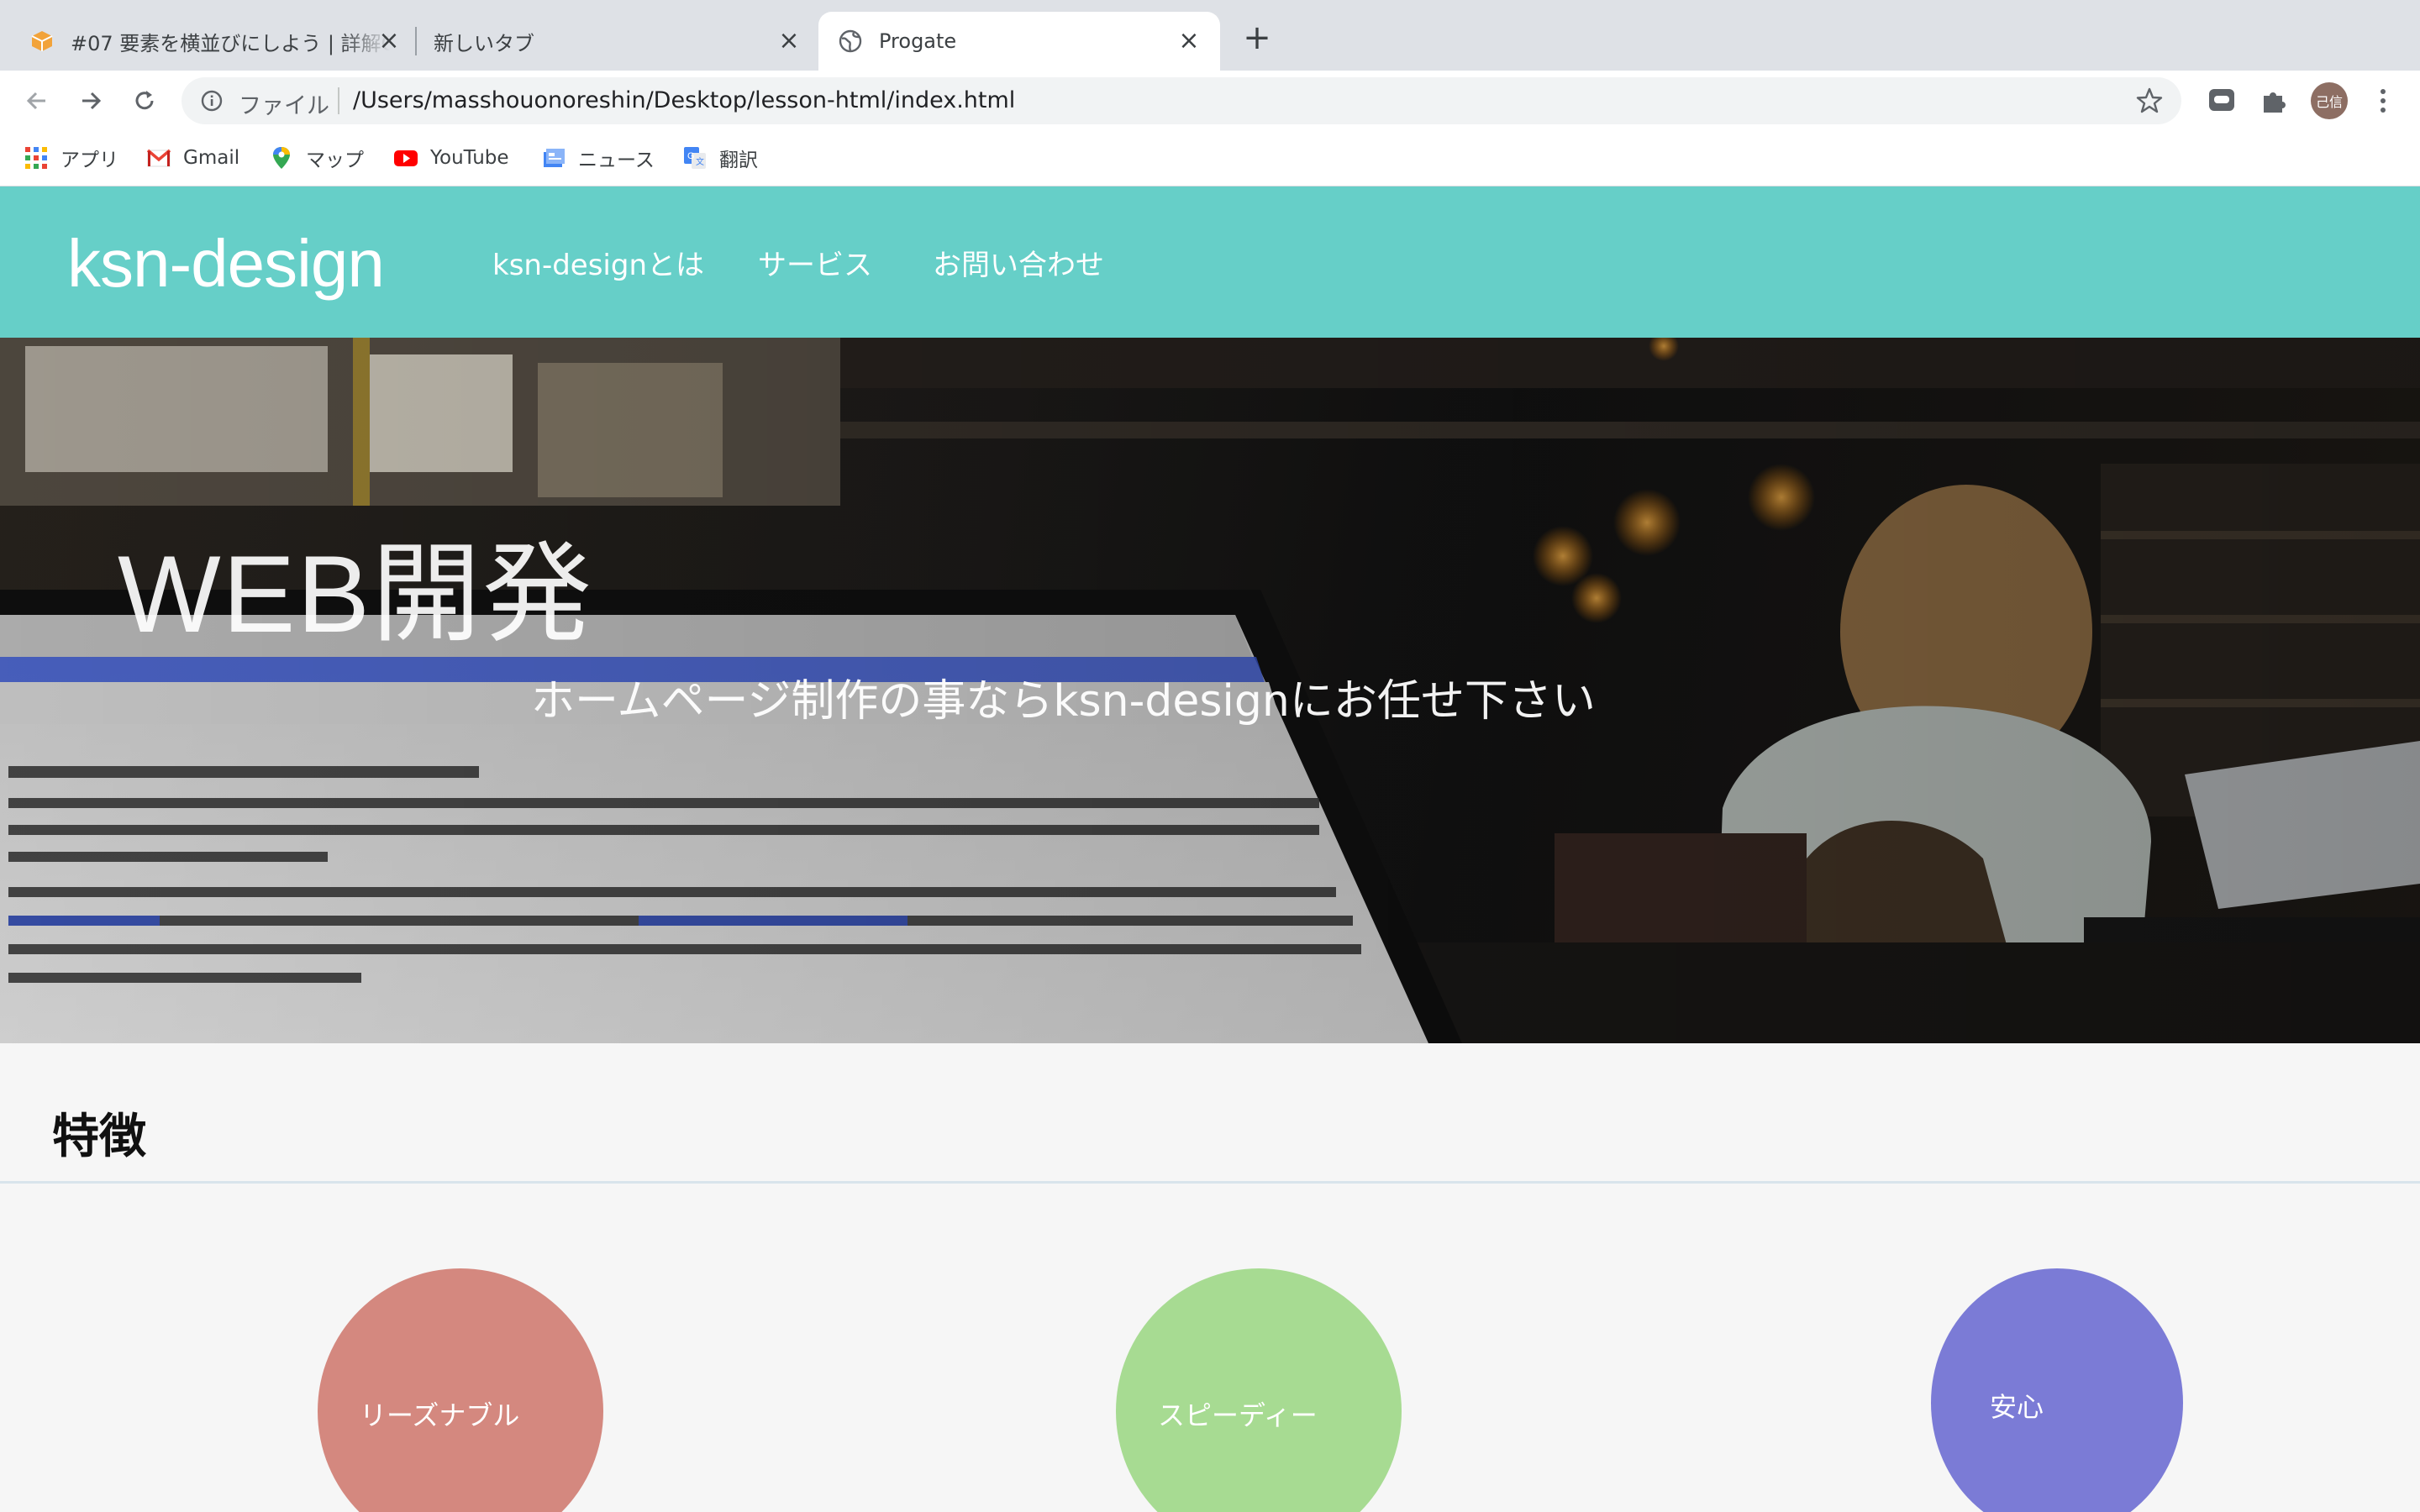 The width and height of the screenshot is (2420, 1512). I want to click on url-scheme-label: ファイル, so click(284, 106).